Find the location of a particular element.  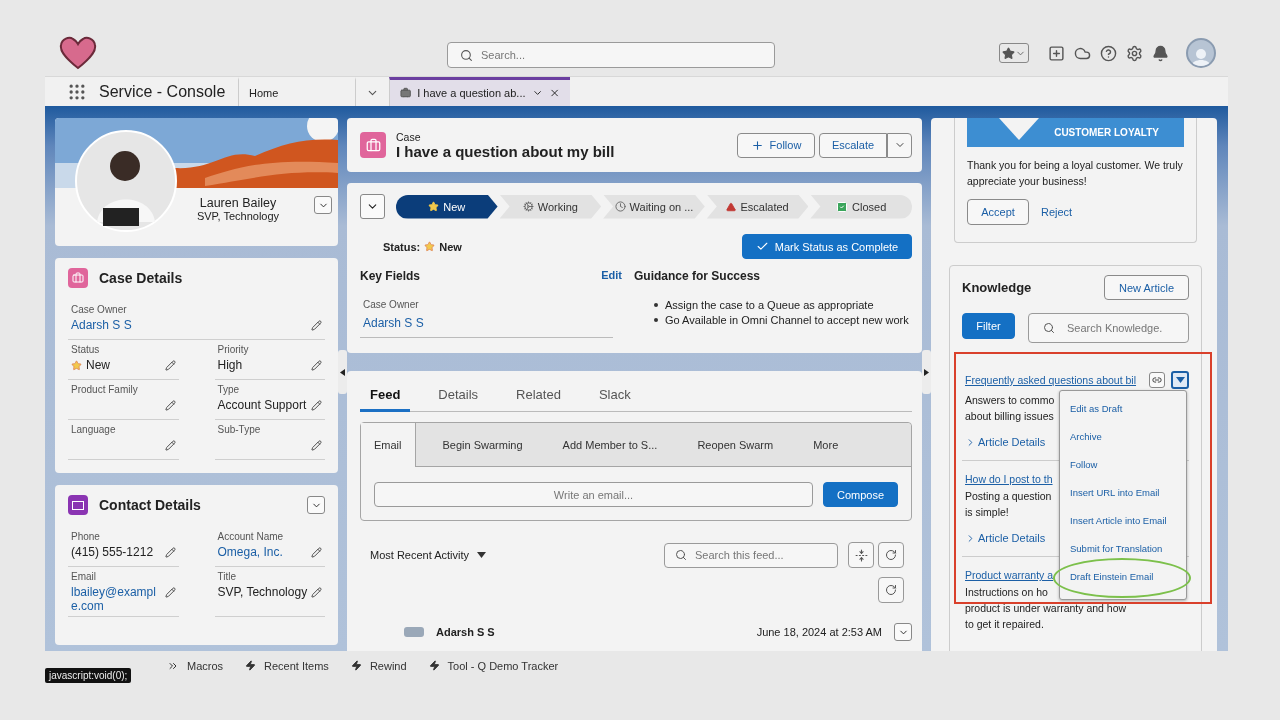

card-title: Case Details is located at coordinates (141, 278).